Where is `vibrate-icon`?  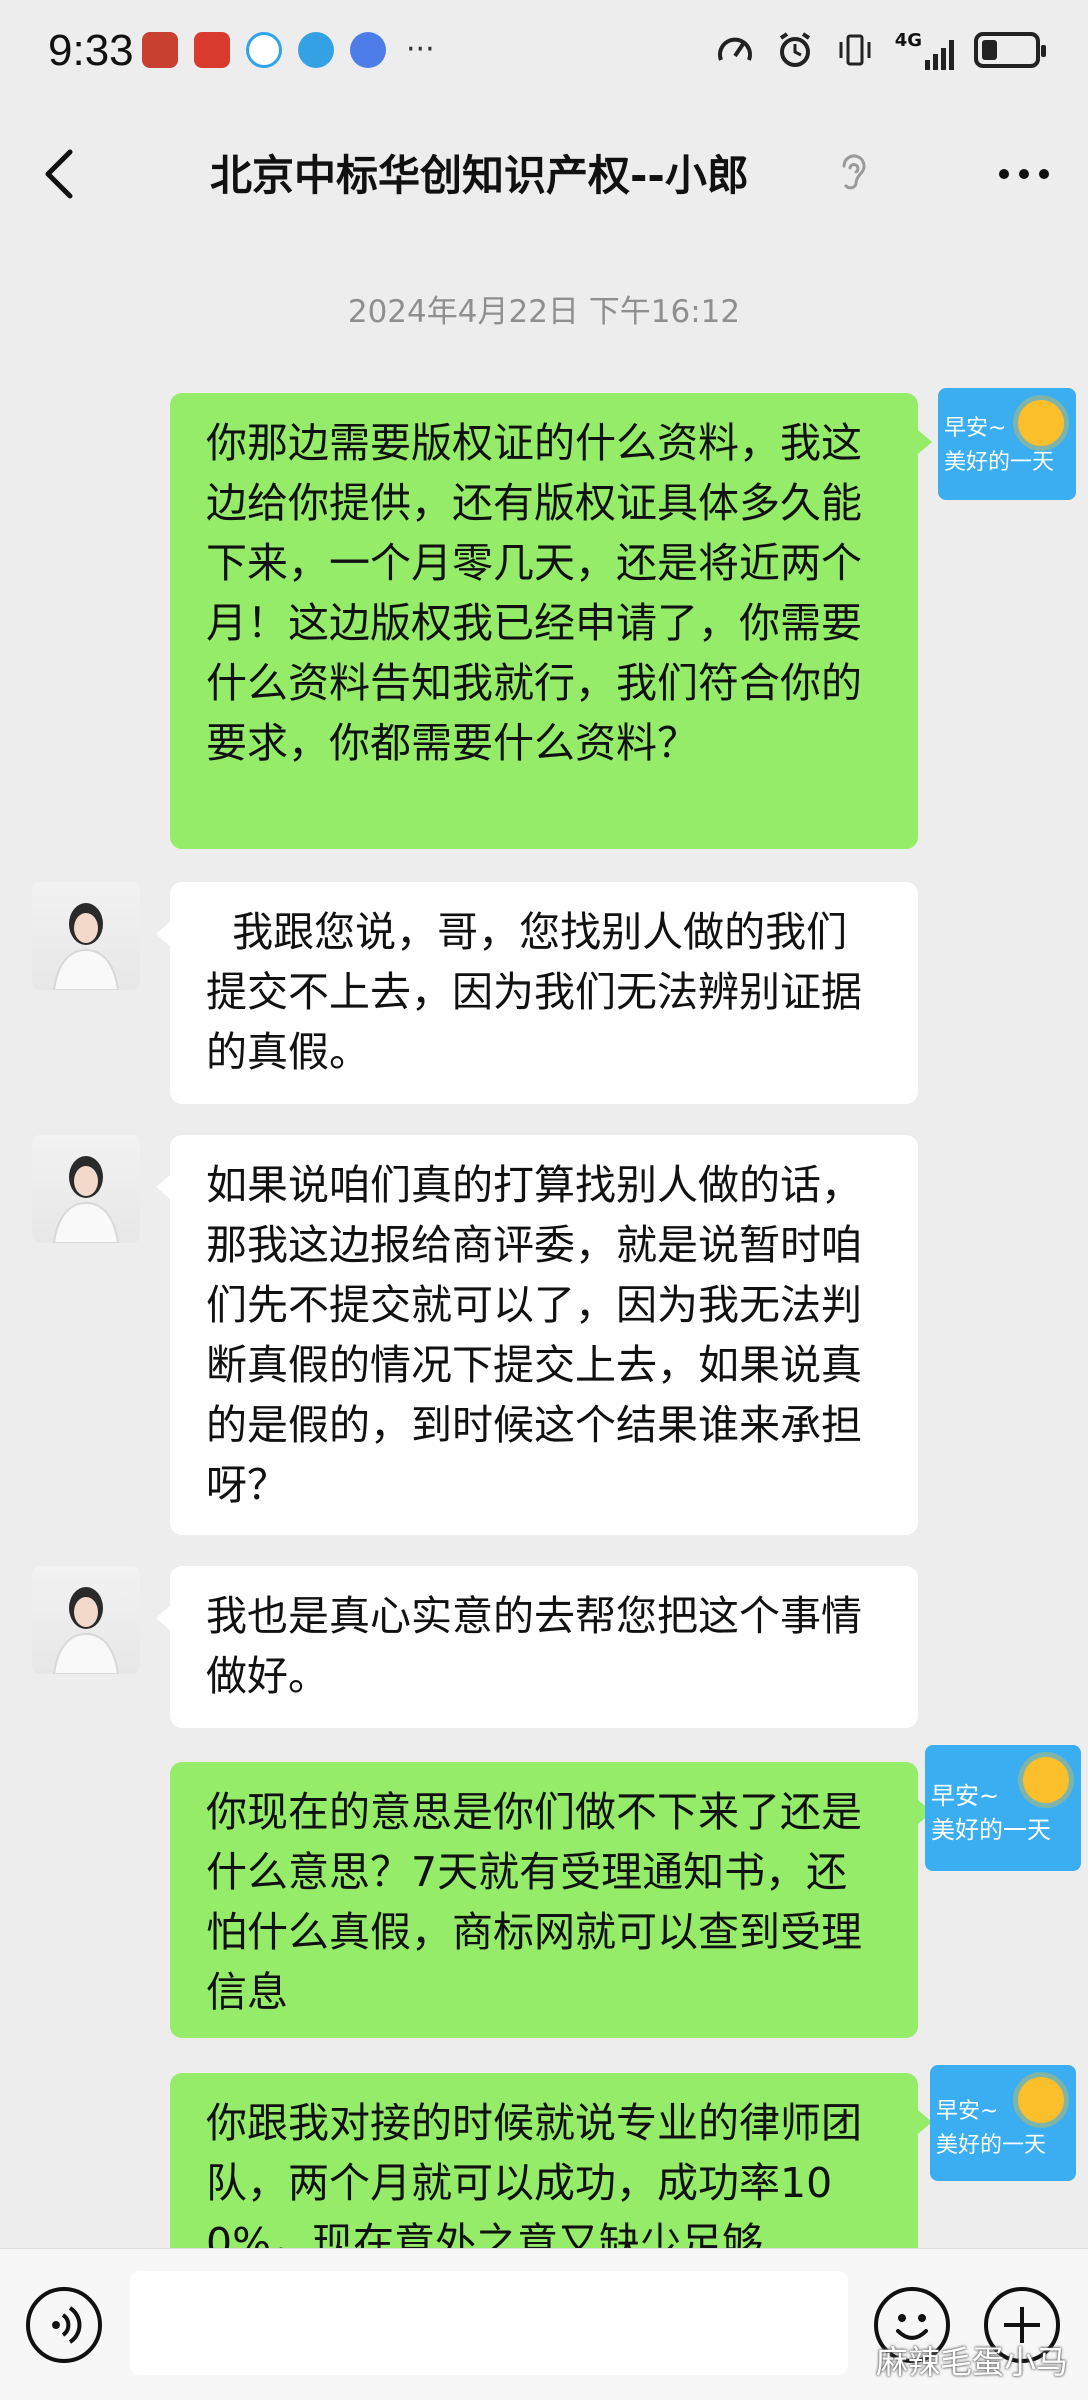
vibrate-icon is located at coordinates (855, 50).